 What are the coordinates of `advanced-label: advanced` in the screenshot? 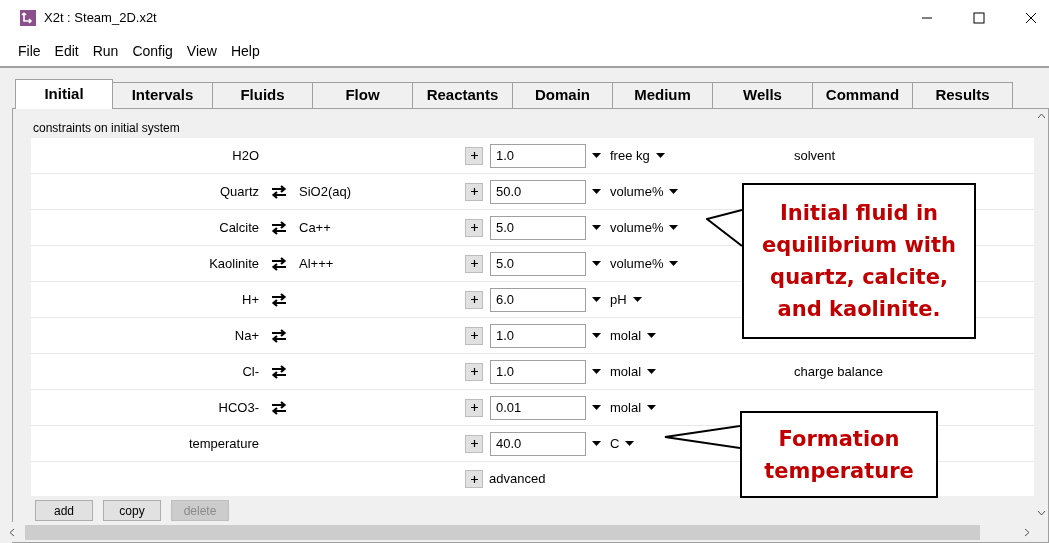 It's located at (517, 479).